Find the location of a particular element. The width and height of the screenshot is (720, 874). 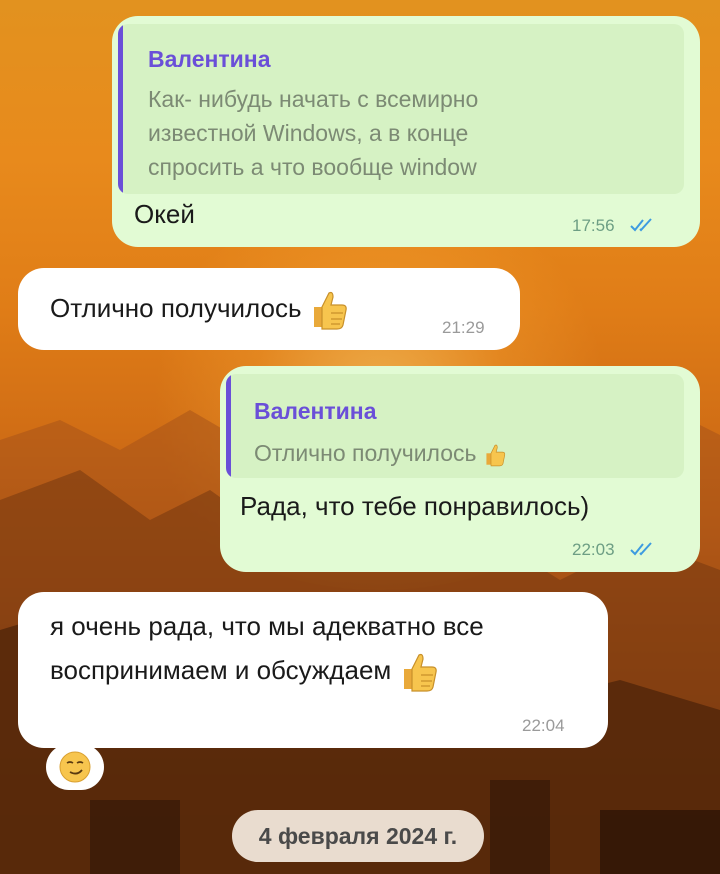

date-separator: 4 февраля 2024 г. is located at coordinates (358, 836).